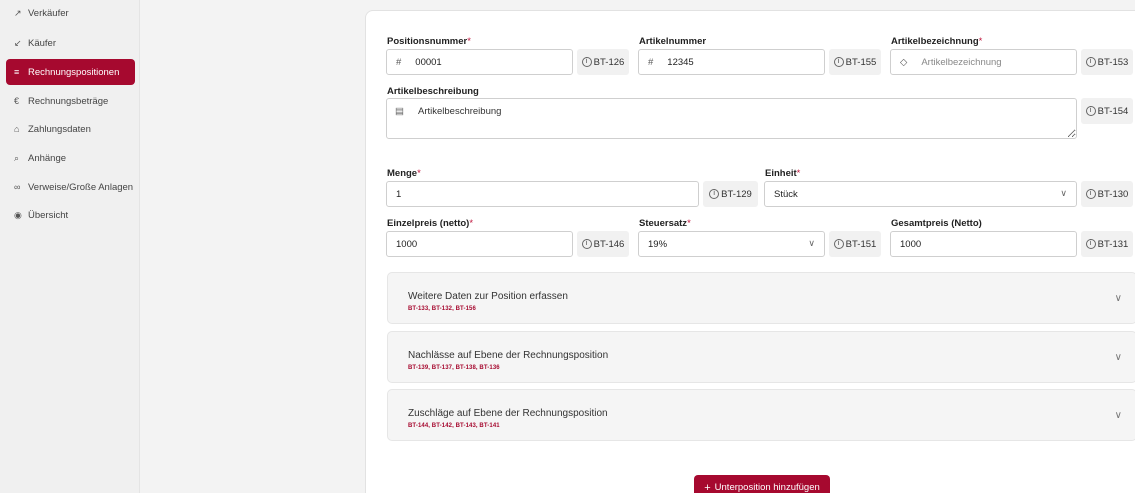 The height and width of the screenshot is (493, 1135). I want to click on euro-icon: €, so click(17, 101).